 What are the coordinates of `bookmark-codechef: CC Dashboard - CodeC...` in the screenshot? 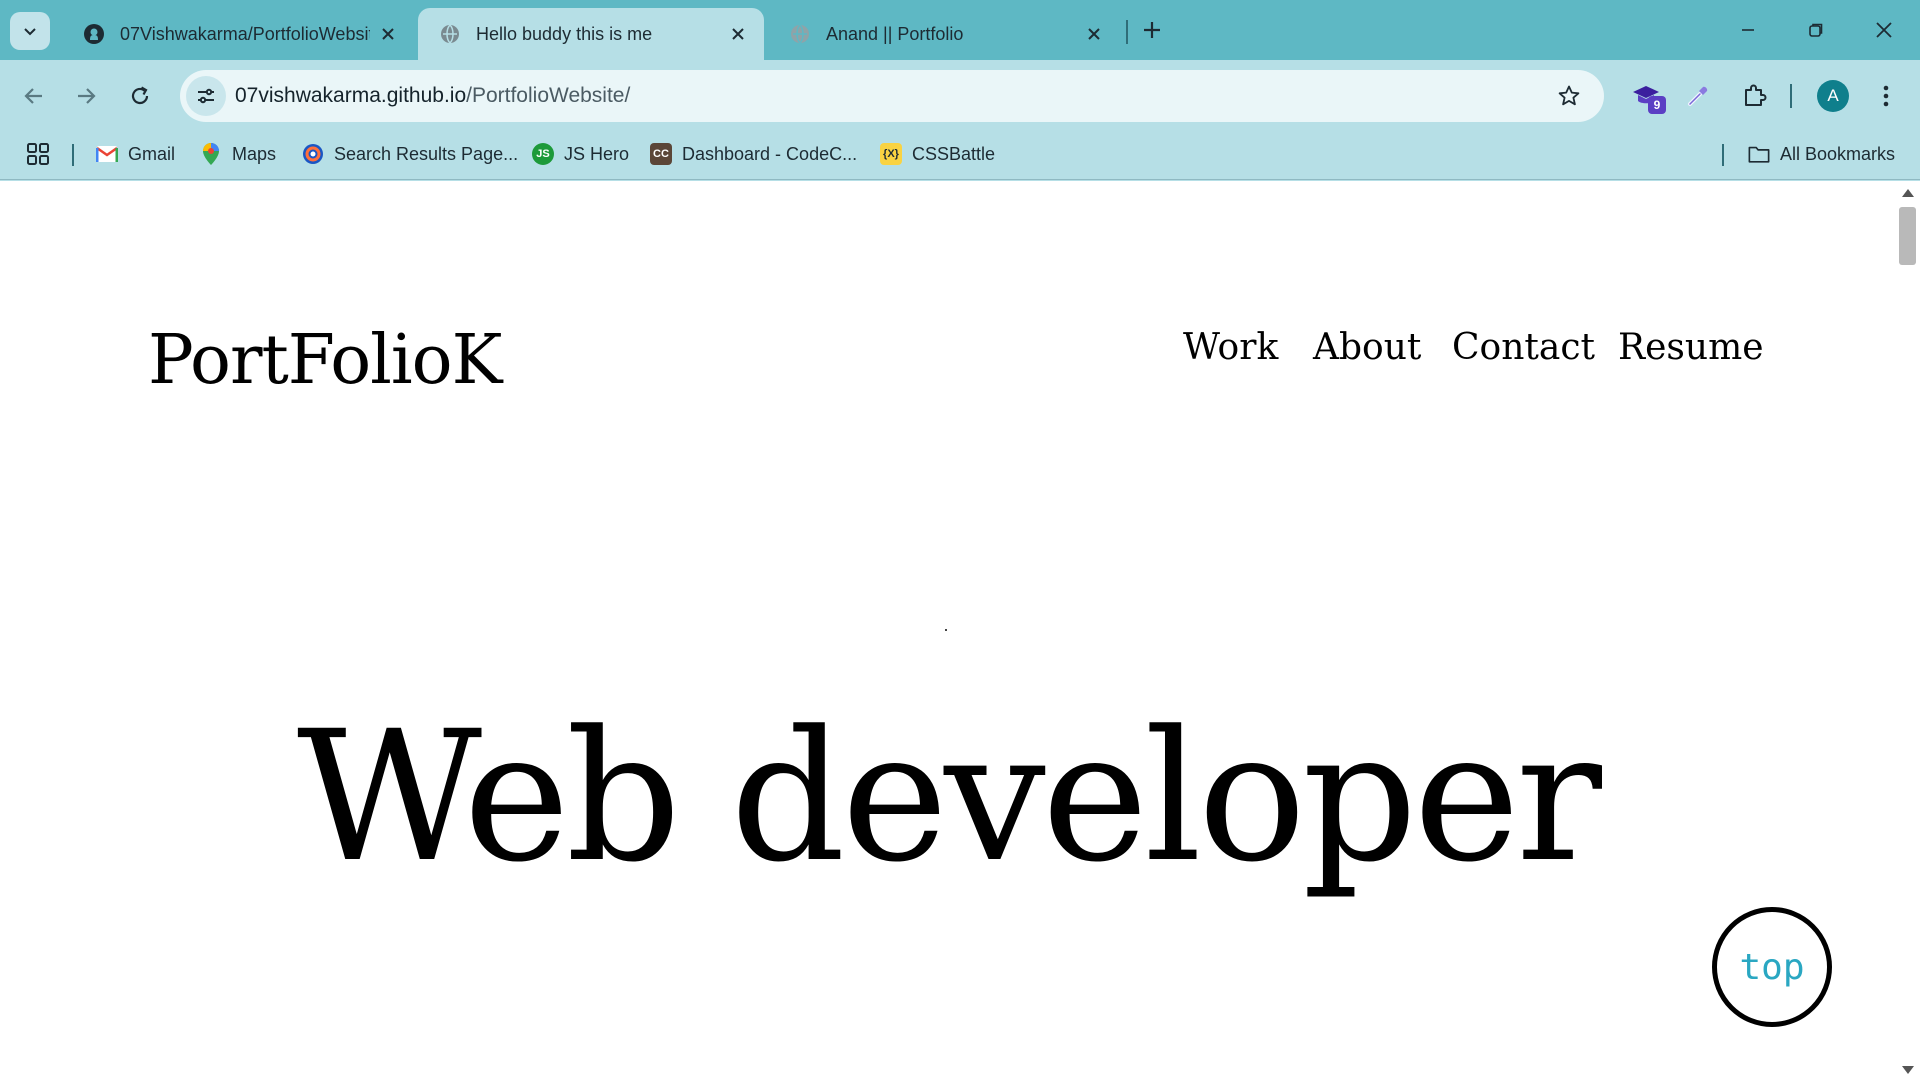 It's located at (753, 154).